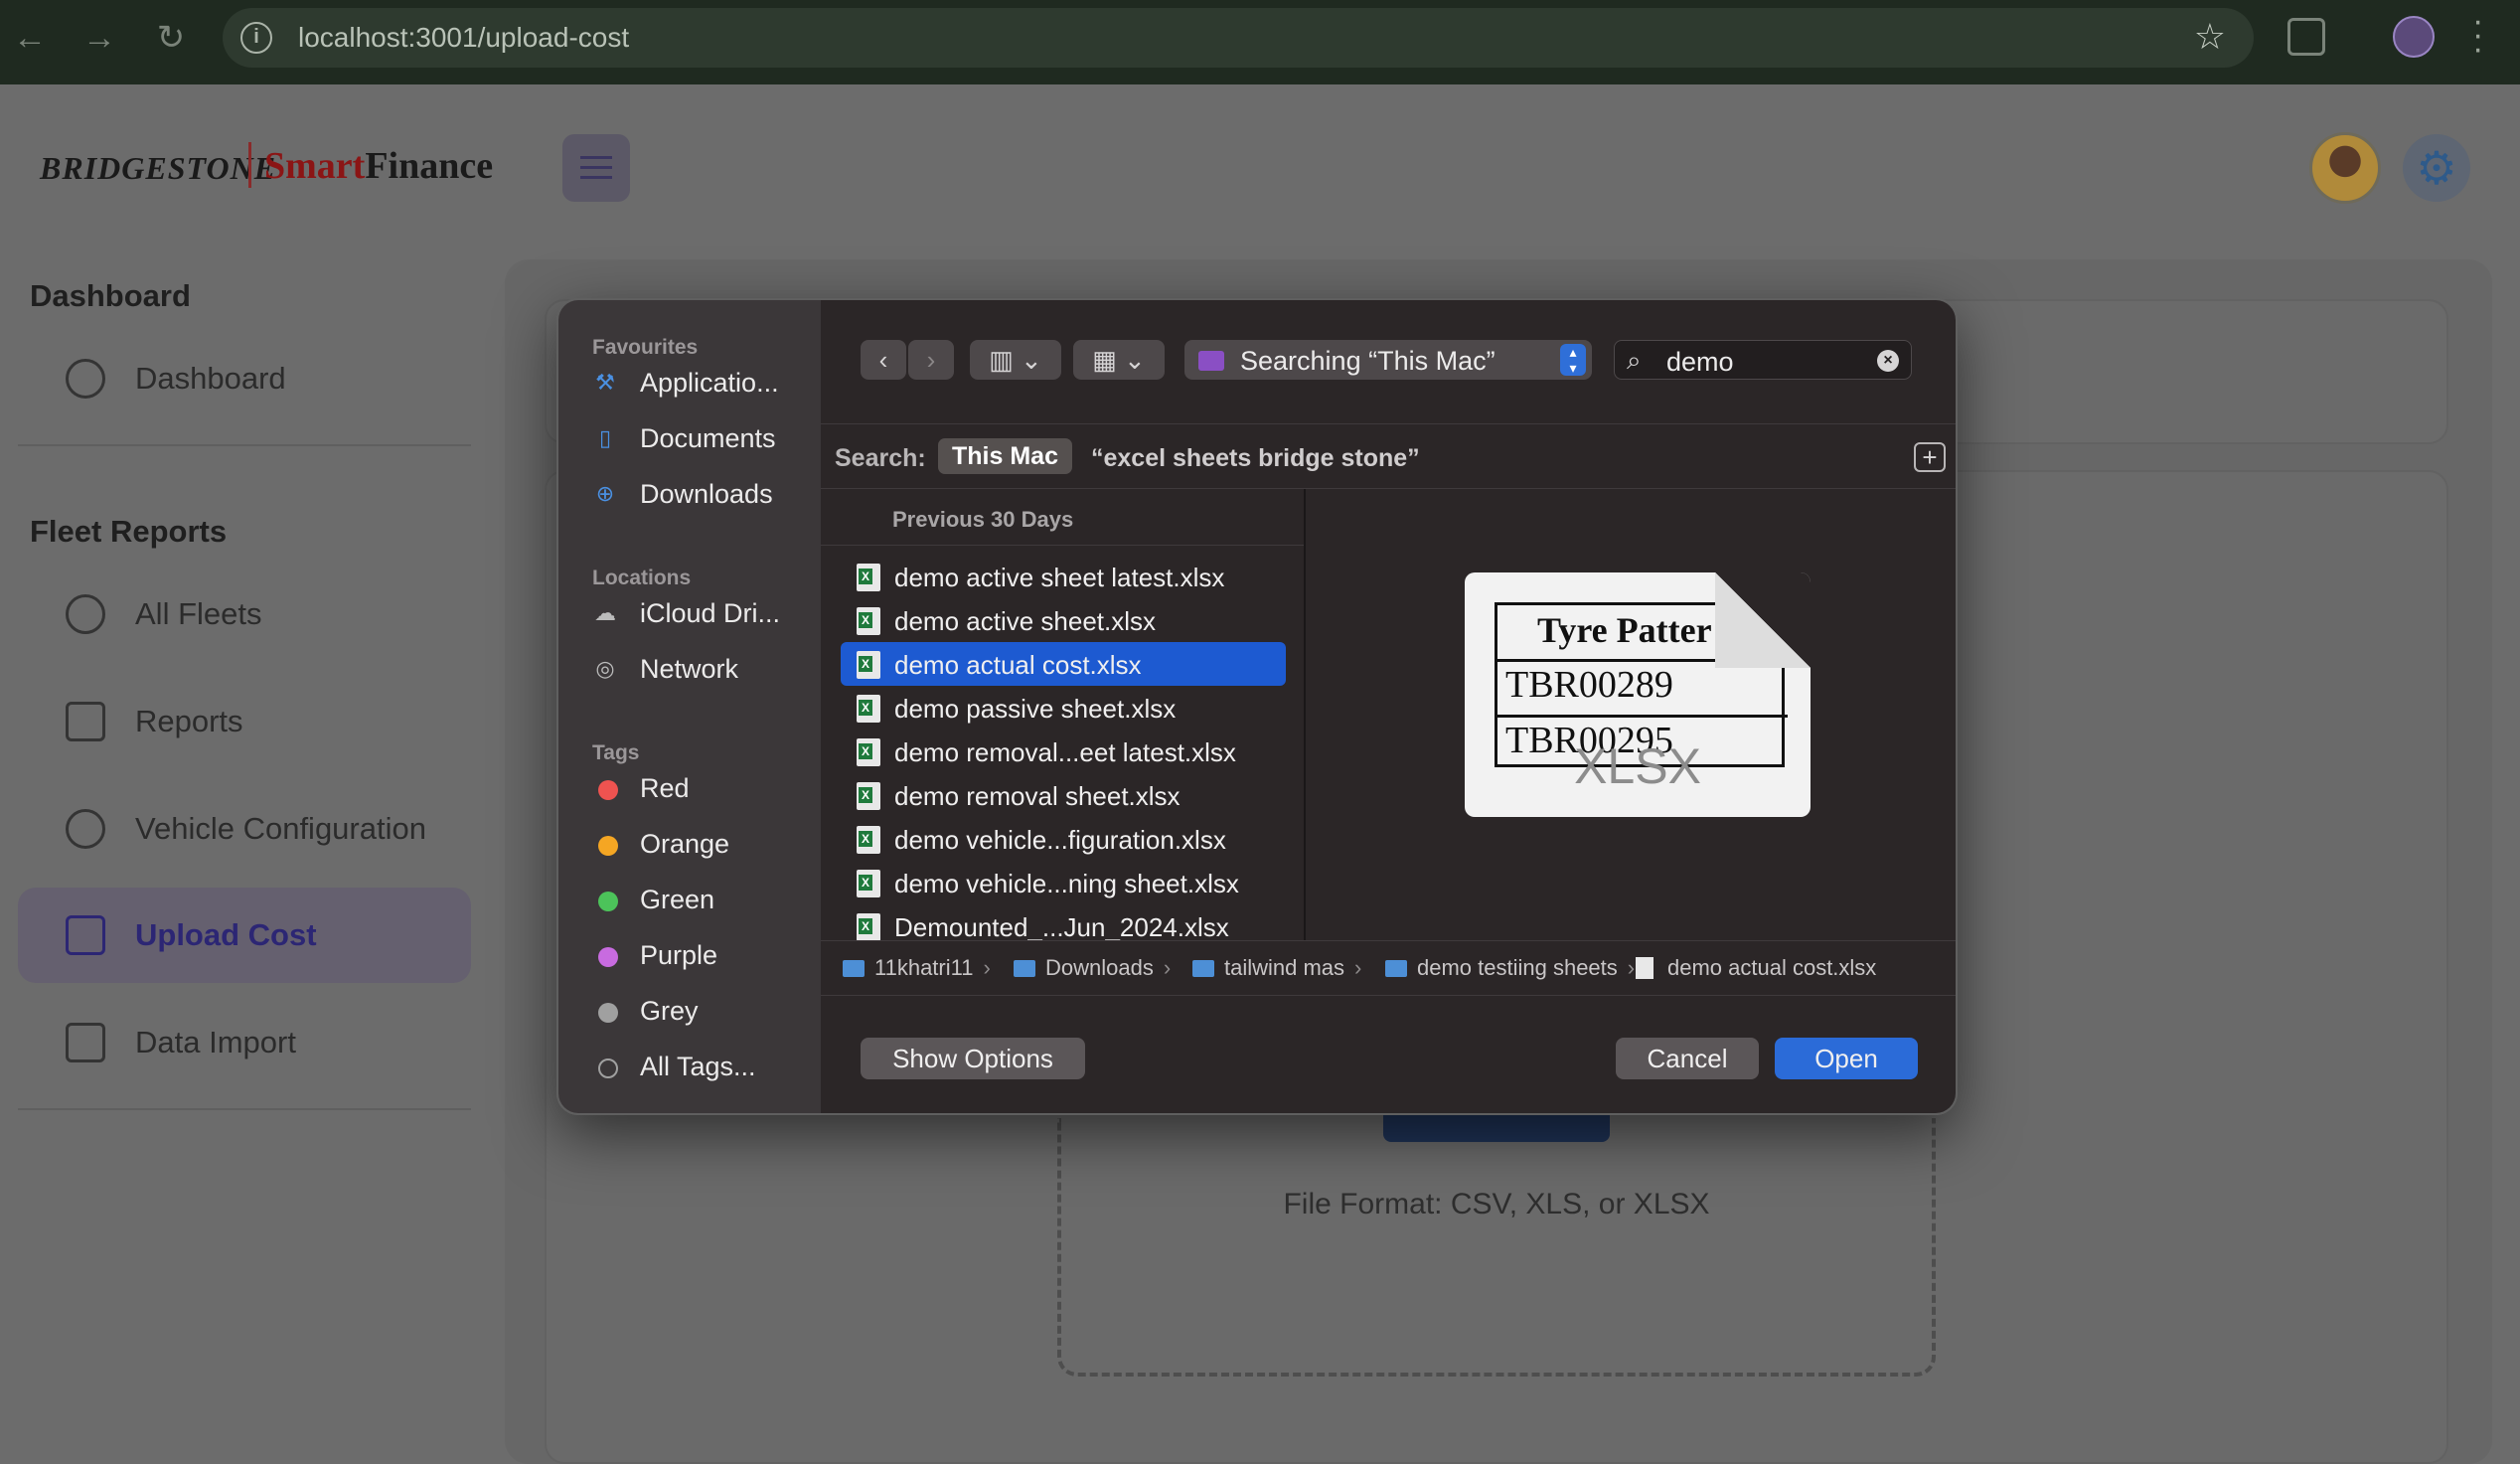 This screenshot has height=1464, width=2520. I want to click on path-segment-label: tailwind mas, so click(1284, 967).